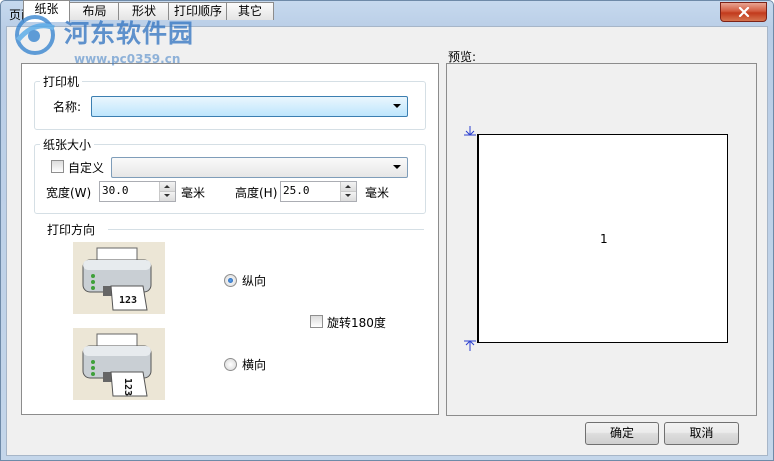 The height and width of the screenshot is (461, 774). Describe the element at coordinates (701, 433) in the screenshot. I see `cancel-button: 取消` at that location.